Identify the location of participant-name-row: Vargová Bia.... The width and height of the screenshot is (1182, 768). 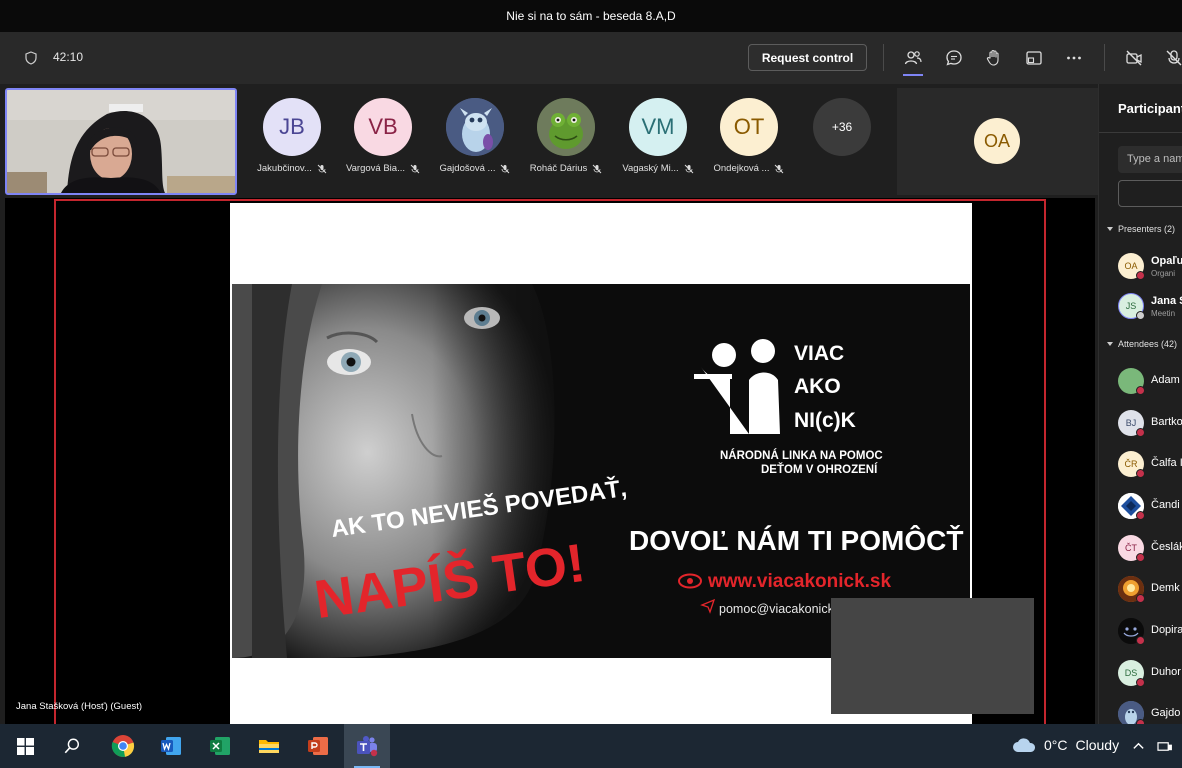
(383, 168).